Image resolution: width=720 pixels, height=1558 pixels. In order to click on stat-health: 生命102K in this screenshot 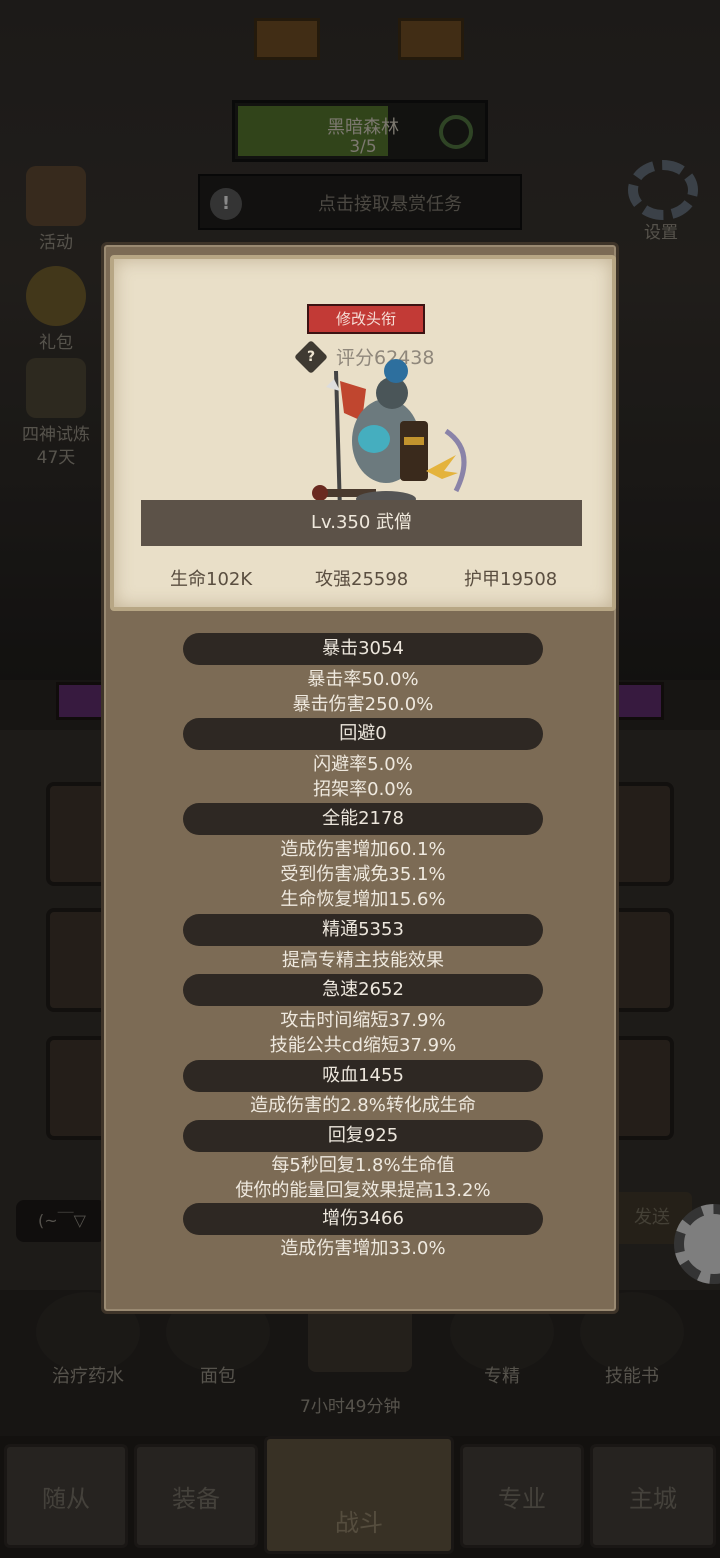, I will do `click(211, 579)`.